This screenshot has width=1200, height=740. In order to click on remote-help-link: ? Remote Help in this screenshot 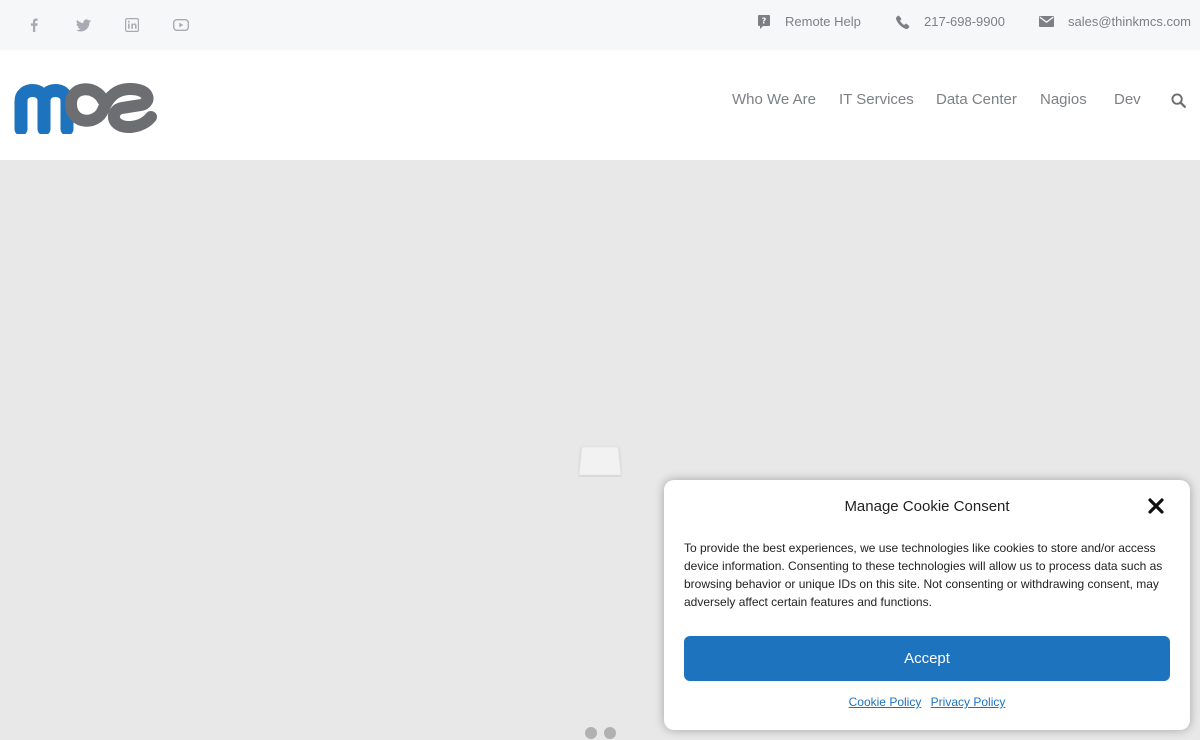, I will do `click(809, 21)`.